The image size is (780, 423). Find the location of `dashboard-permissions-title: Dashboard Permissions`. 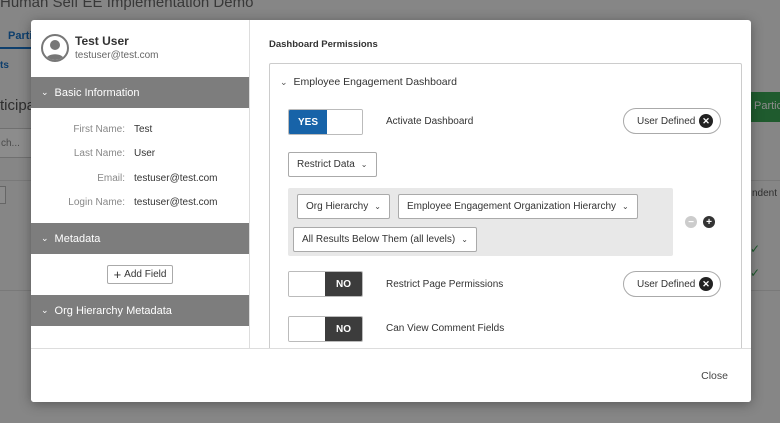

dashboard-permissions-title: Dashboard Permissions is located at coordinates (323, 44).